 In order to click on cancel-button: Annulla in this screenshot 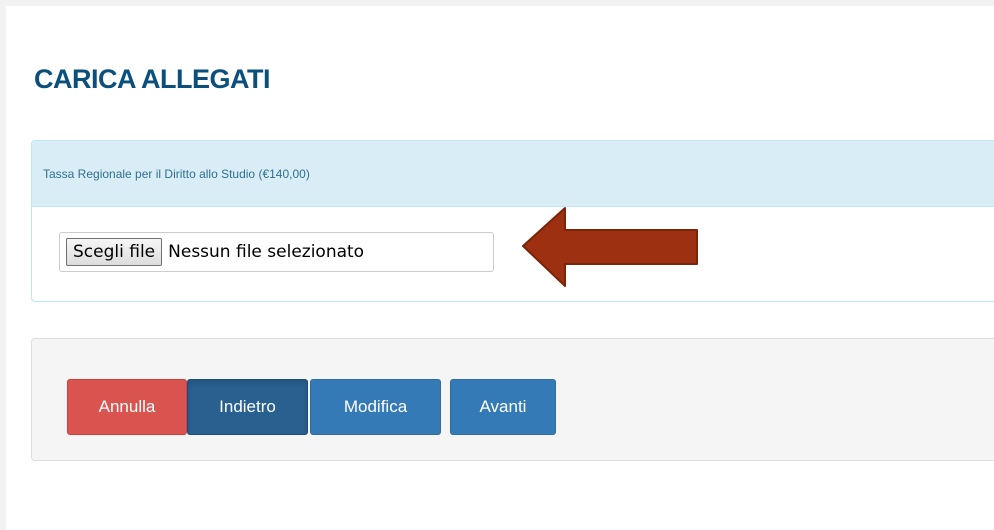, I will do `click(127, 407)`.